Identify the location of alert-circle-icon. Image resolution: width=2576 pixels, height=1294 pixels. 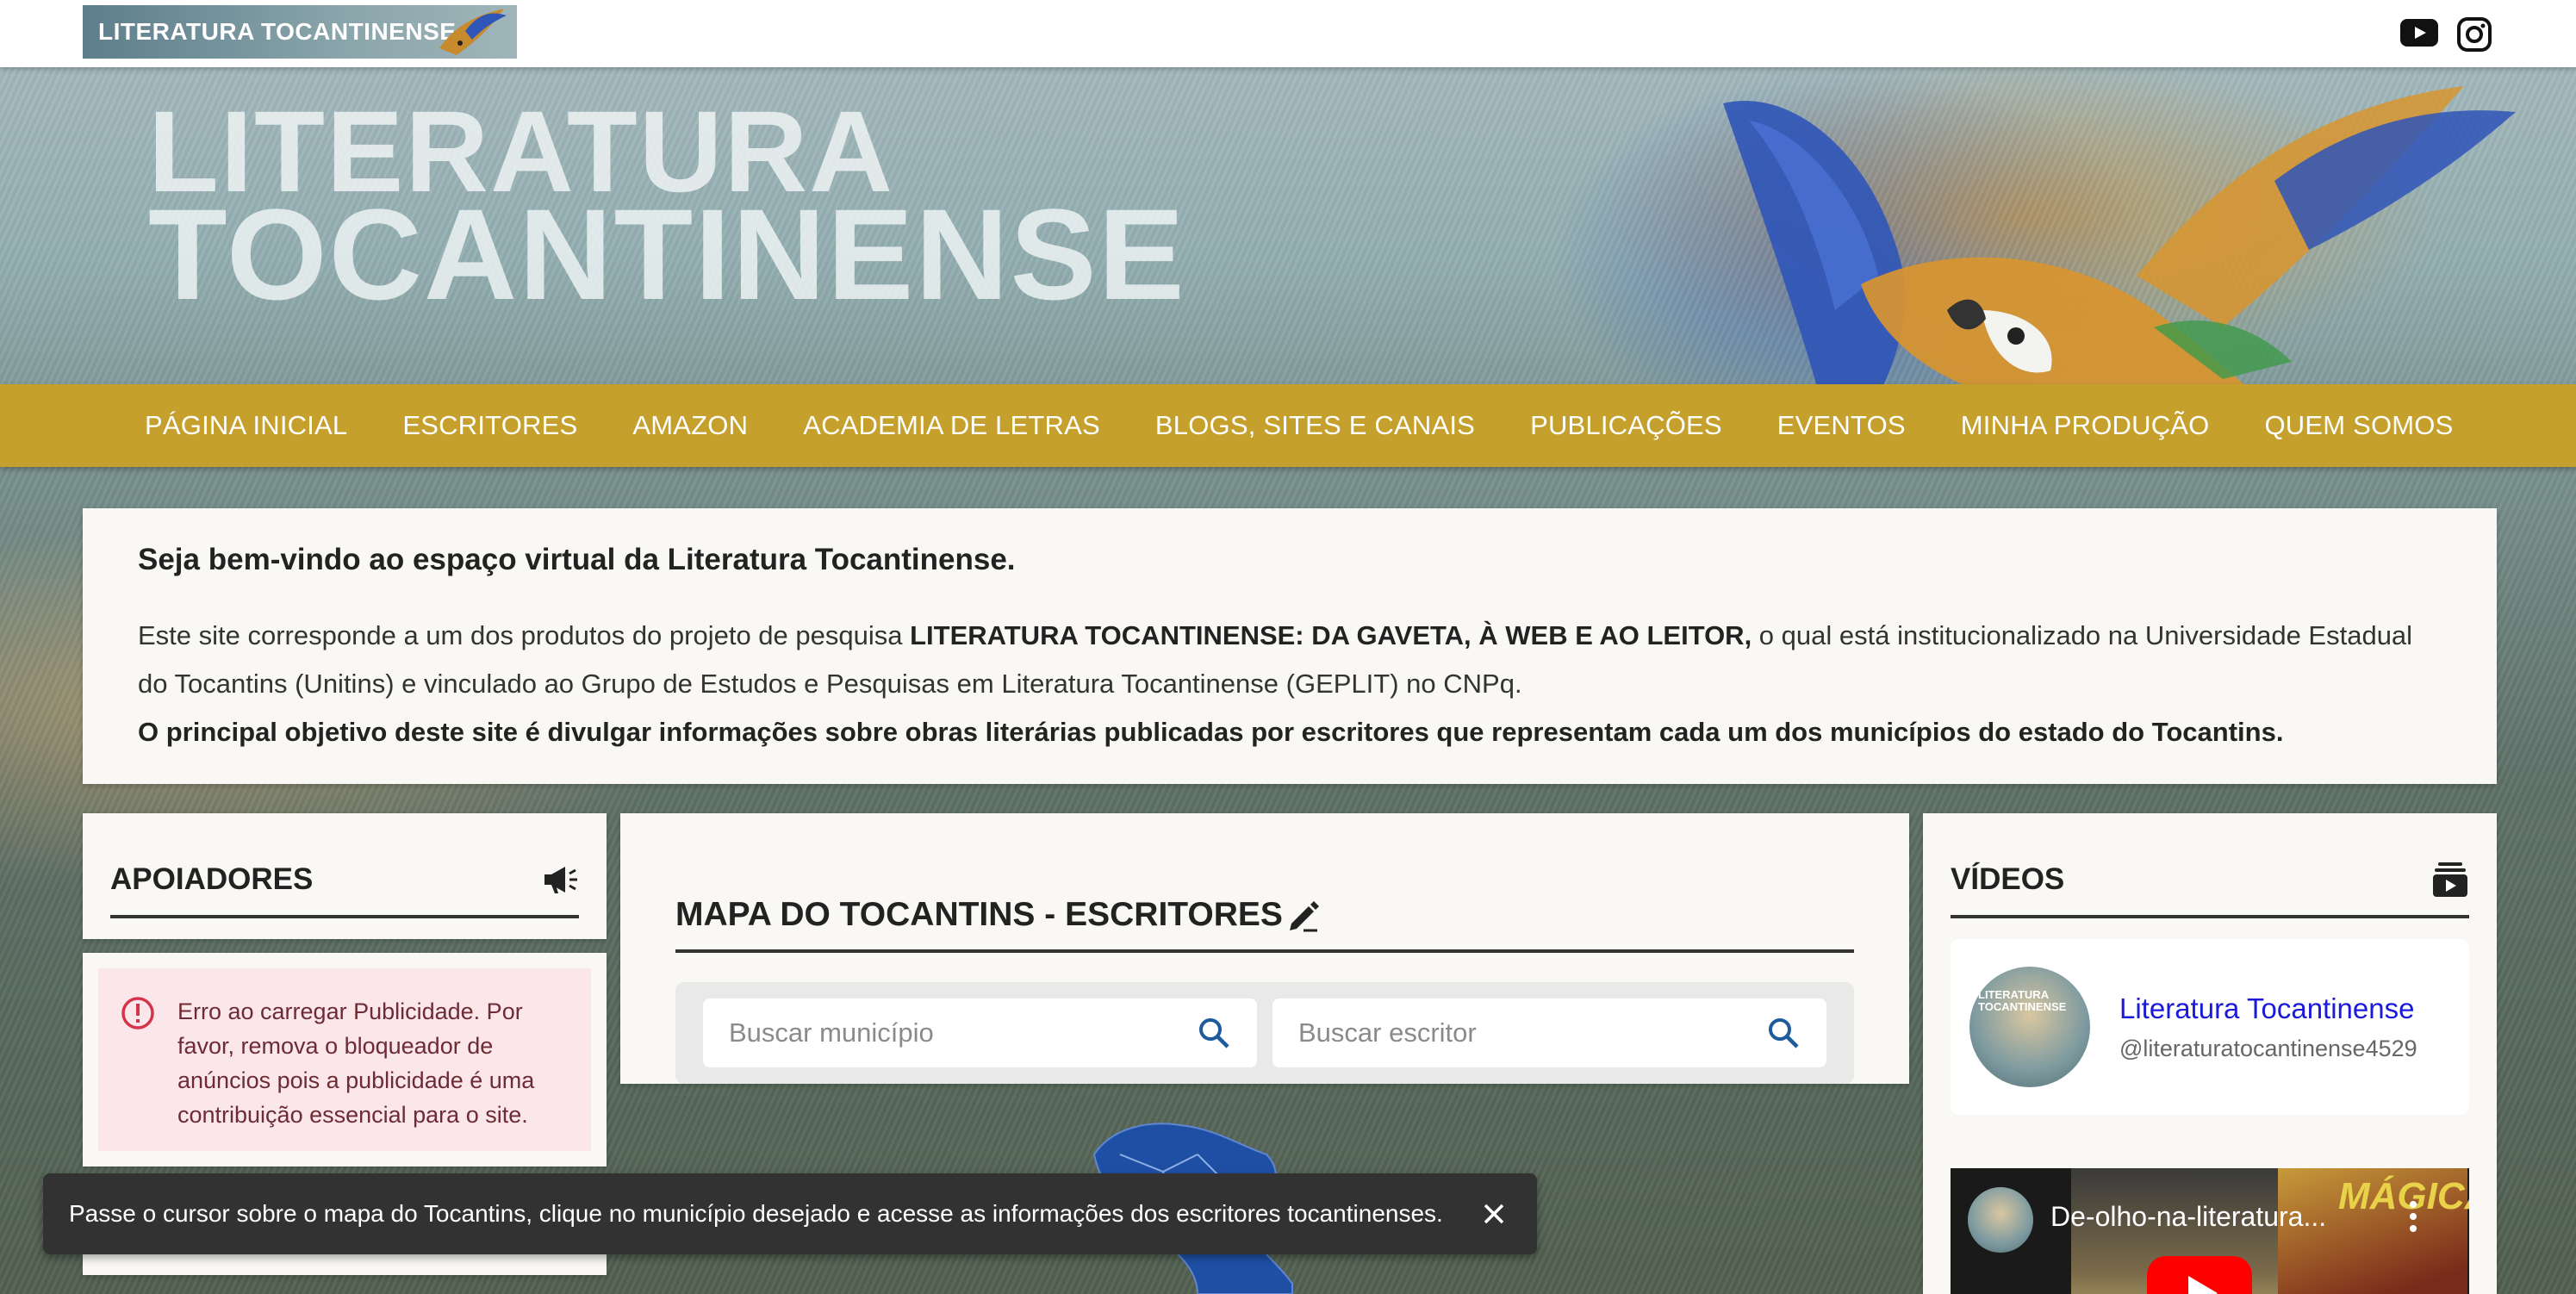
(138, 1013).